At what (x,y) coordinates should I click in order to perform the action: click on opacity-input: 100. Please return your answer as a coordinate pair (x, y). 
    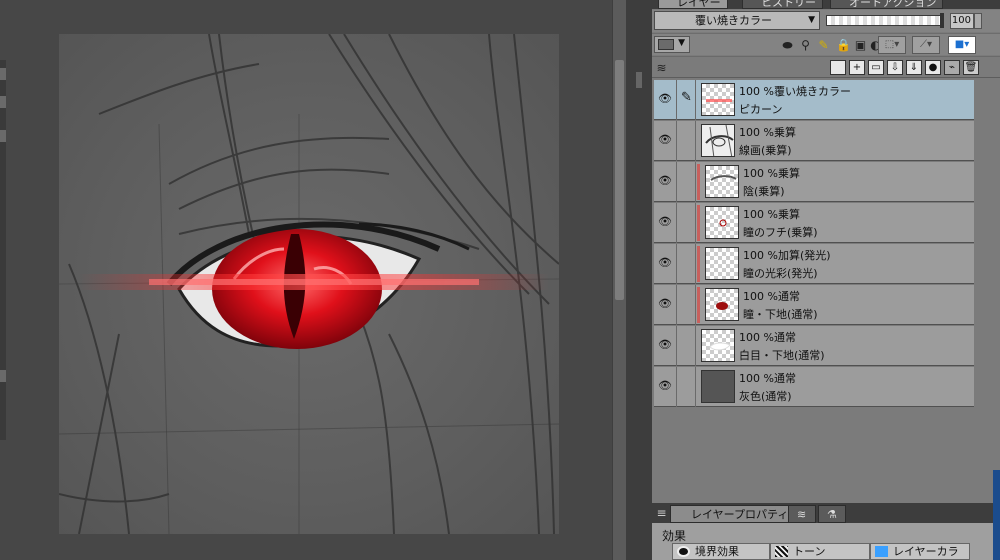
    Looking at the image, I should click on (962, 21).